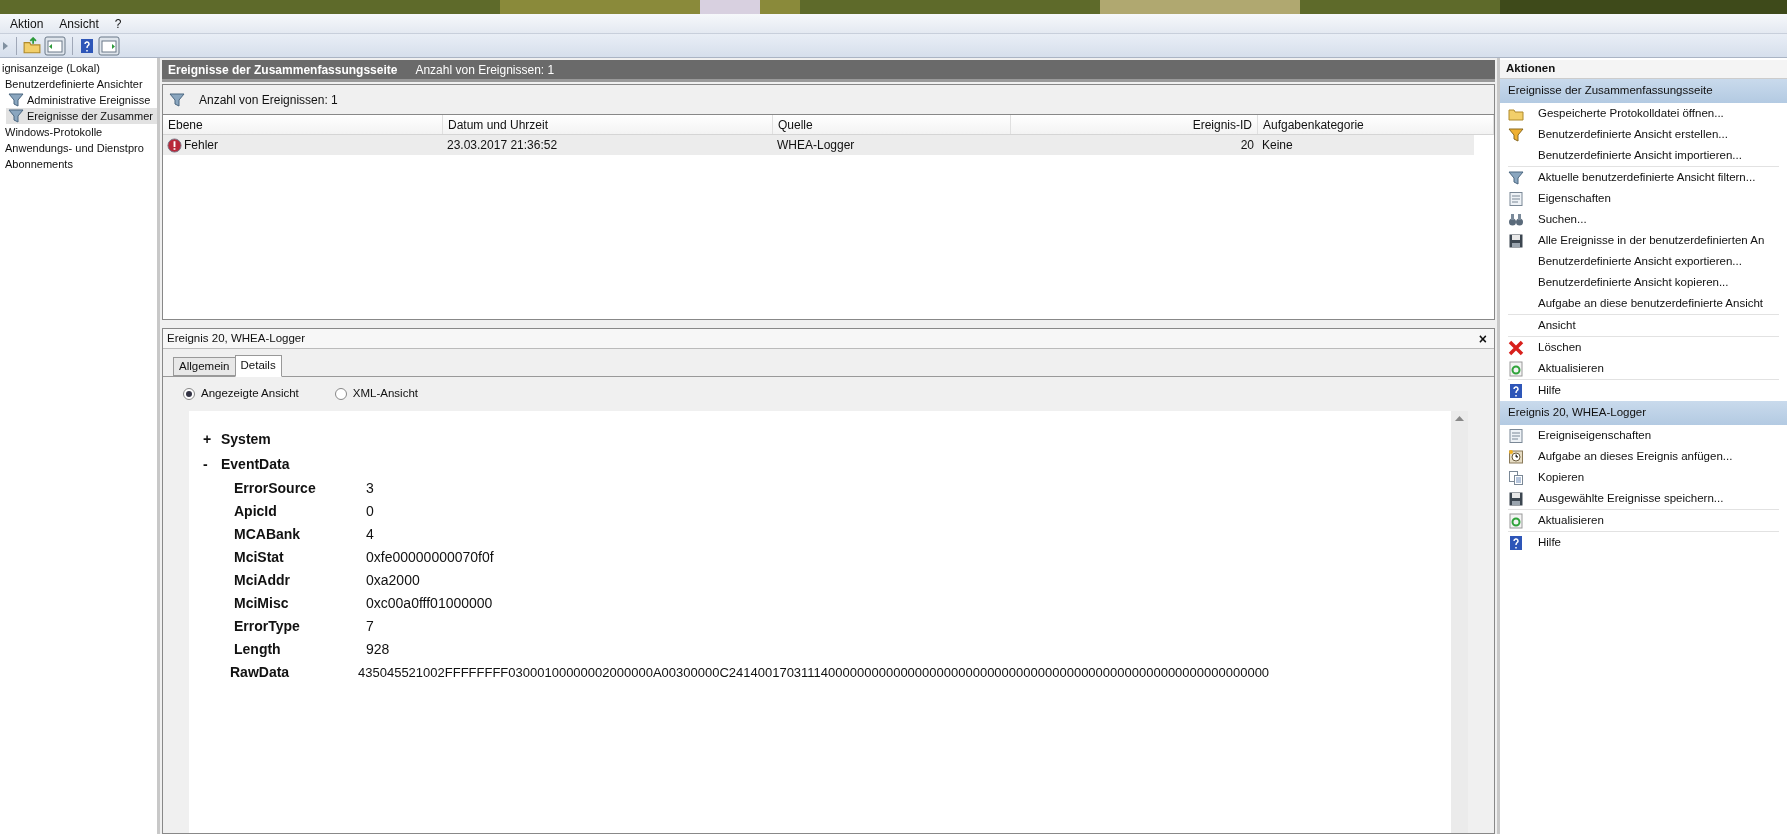 The image size is (1787, 834). I want to click on binoculars-icon, so click(1516, 219).